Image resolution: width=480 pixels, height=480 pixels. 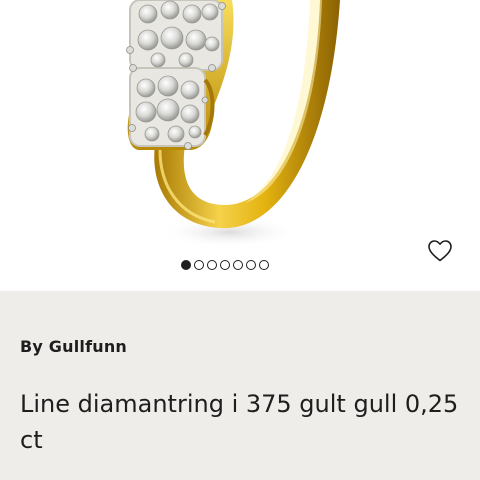 What do you see at coordinates (239, 422) in the screenshot?
I see `product-title: Line diamantring i 375 gult gull 0,25 ct` at bounding box center [239, 422].